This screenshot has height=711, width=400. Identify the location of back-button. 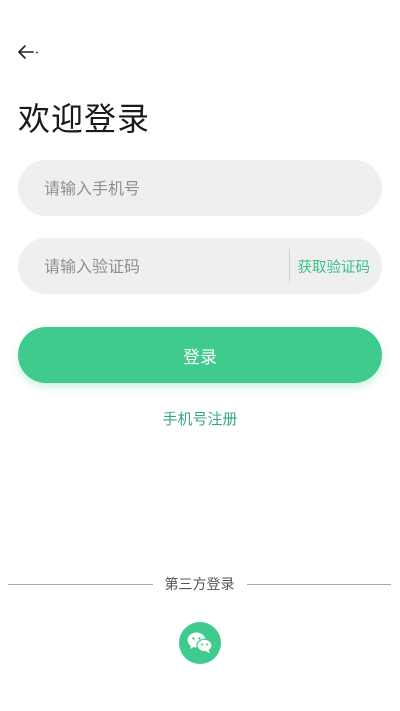
(28, 52).